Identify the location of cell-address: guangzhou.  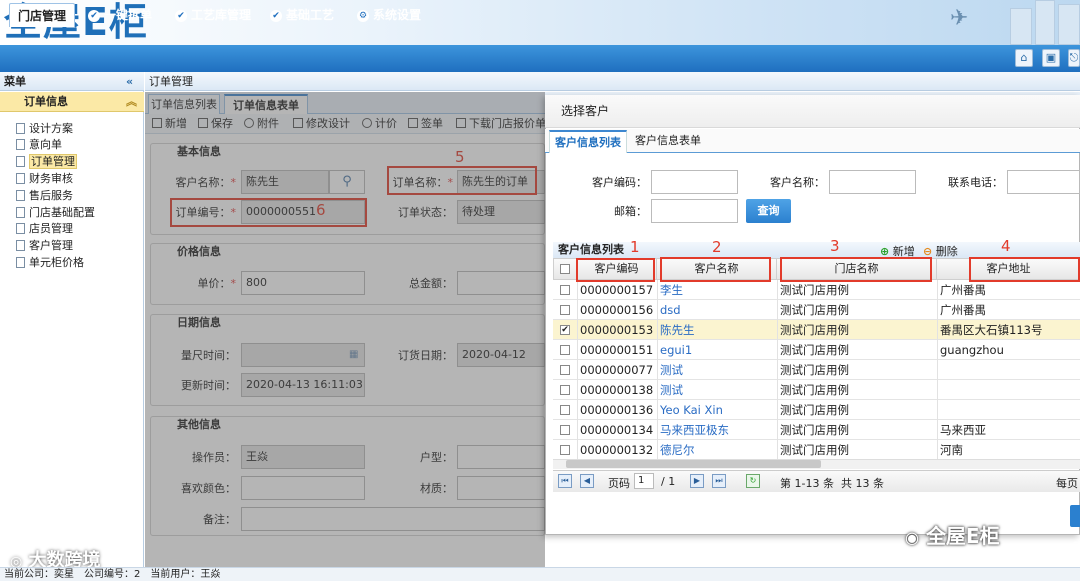
(972, 350).